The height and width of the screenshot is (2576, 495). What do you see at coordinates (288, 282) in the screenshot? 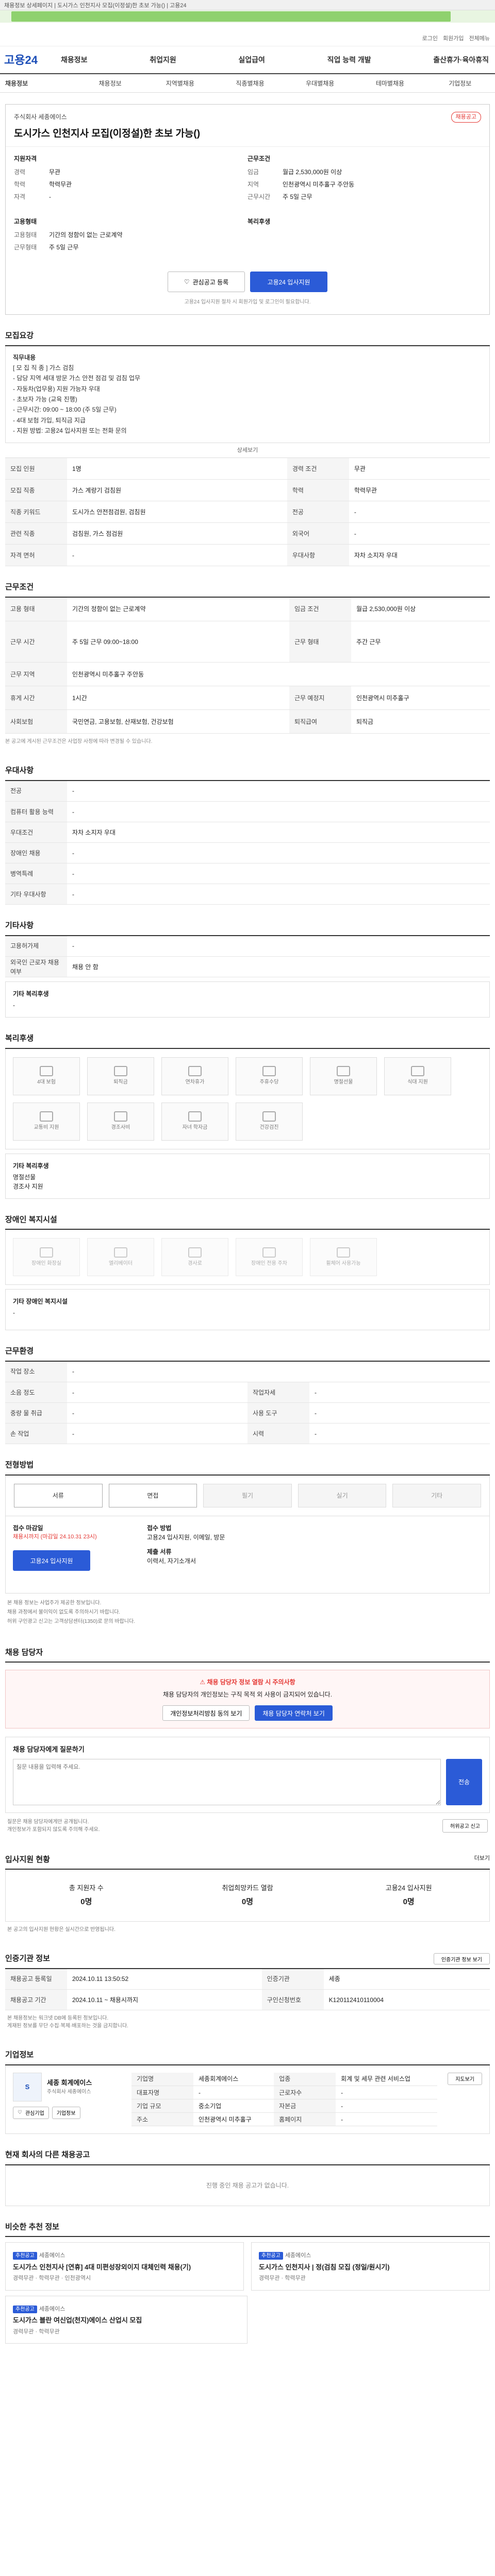
I see `apply-button: 고용24 입사지원` at bounding box center [288, 282].